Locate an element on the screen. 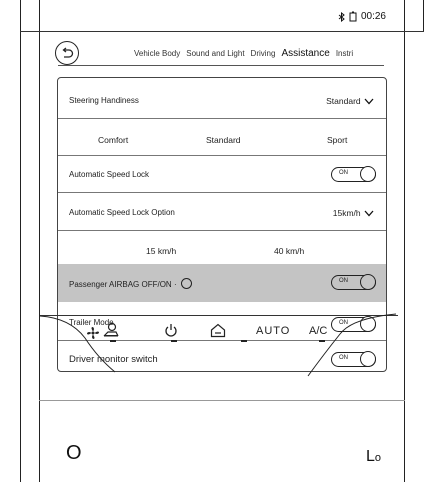  auto-speed-lock-toggle: ON is located at coordinates (353, 174).